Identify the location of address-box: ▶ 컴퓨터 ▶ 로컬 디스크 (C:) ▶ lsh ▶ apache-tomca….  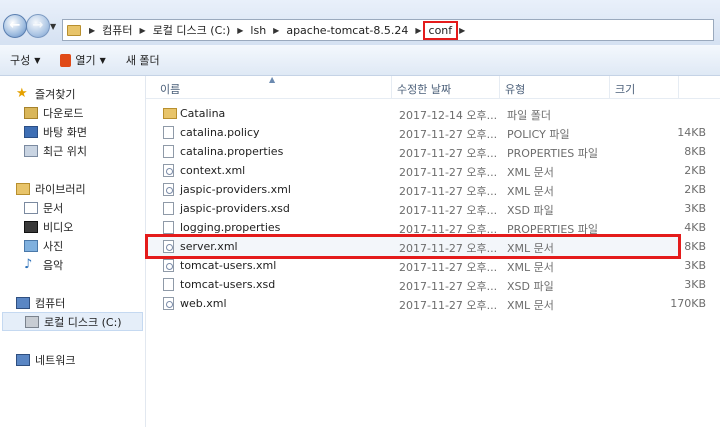
(388, 30).